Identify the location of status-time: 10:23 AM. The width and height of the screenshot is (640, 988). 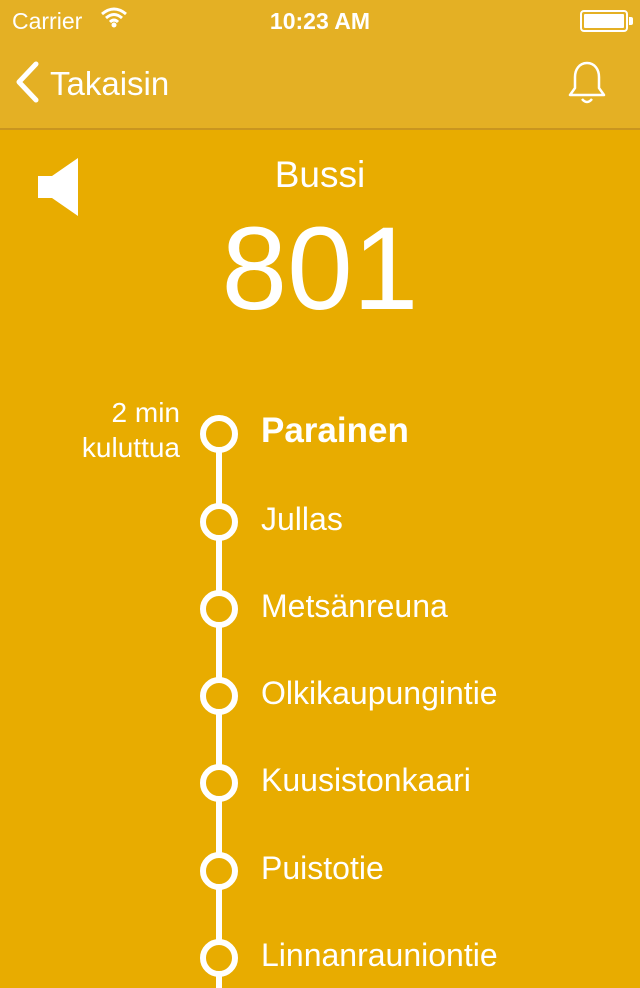
(320, 21).